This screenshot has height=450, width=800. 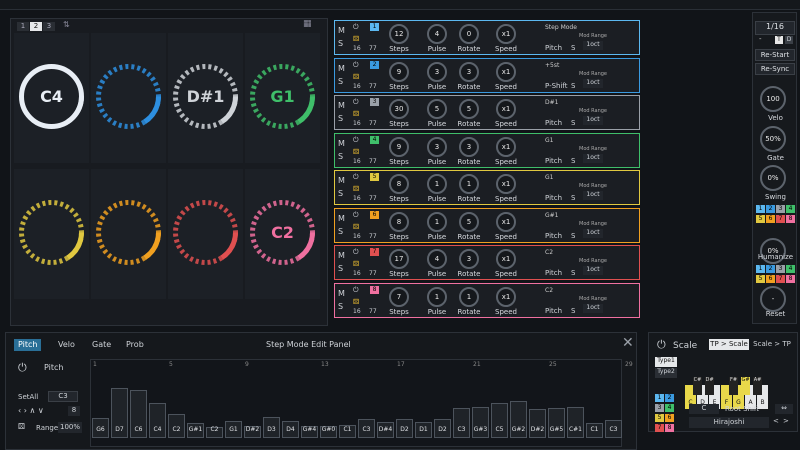 I want to click on range-field: 100%, so click(x=70, y=427).